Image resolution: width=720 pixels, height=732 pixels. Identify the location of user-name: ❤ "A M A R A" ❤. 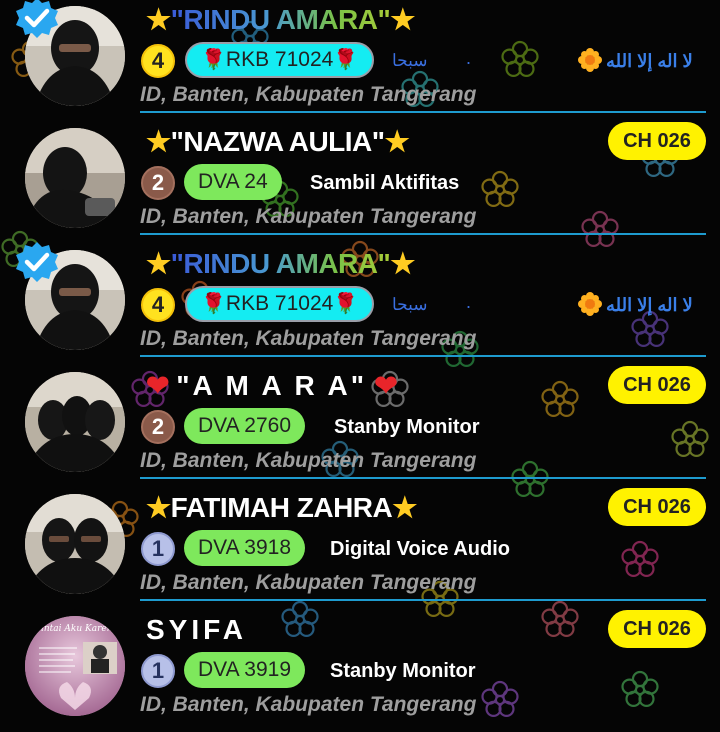
(272, 386).